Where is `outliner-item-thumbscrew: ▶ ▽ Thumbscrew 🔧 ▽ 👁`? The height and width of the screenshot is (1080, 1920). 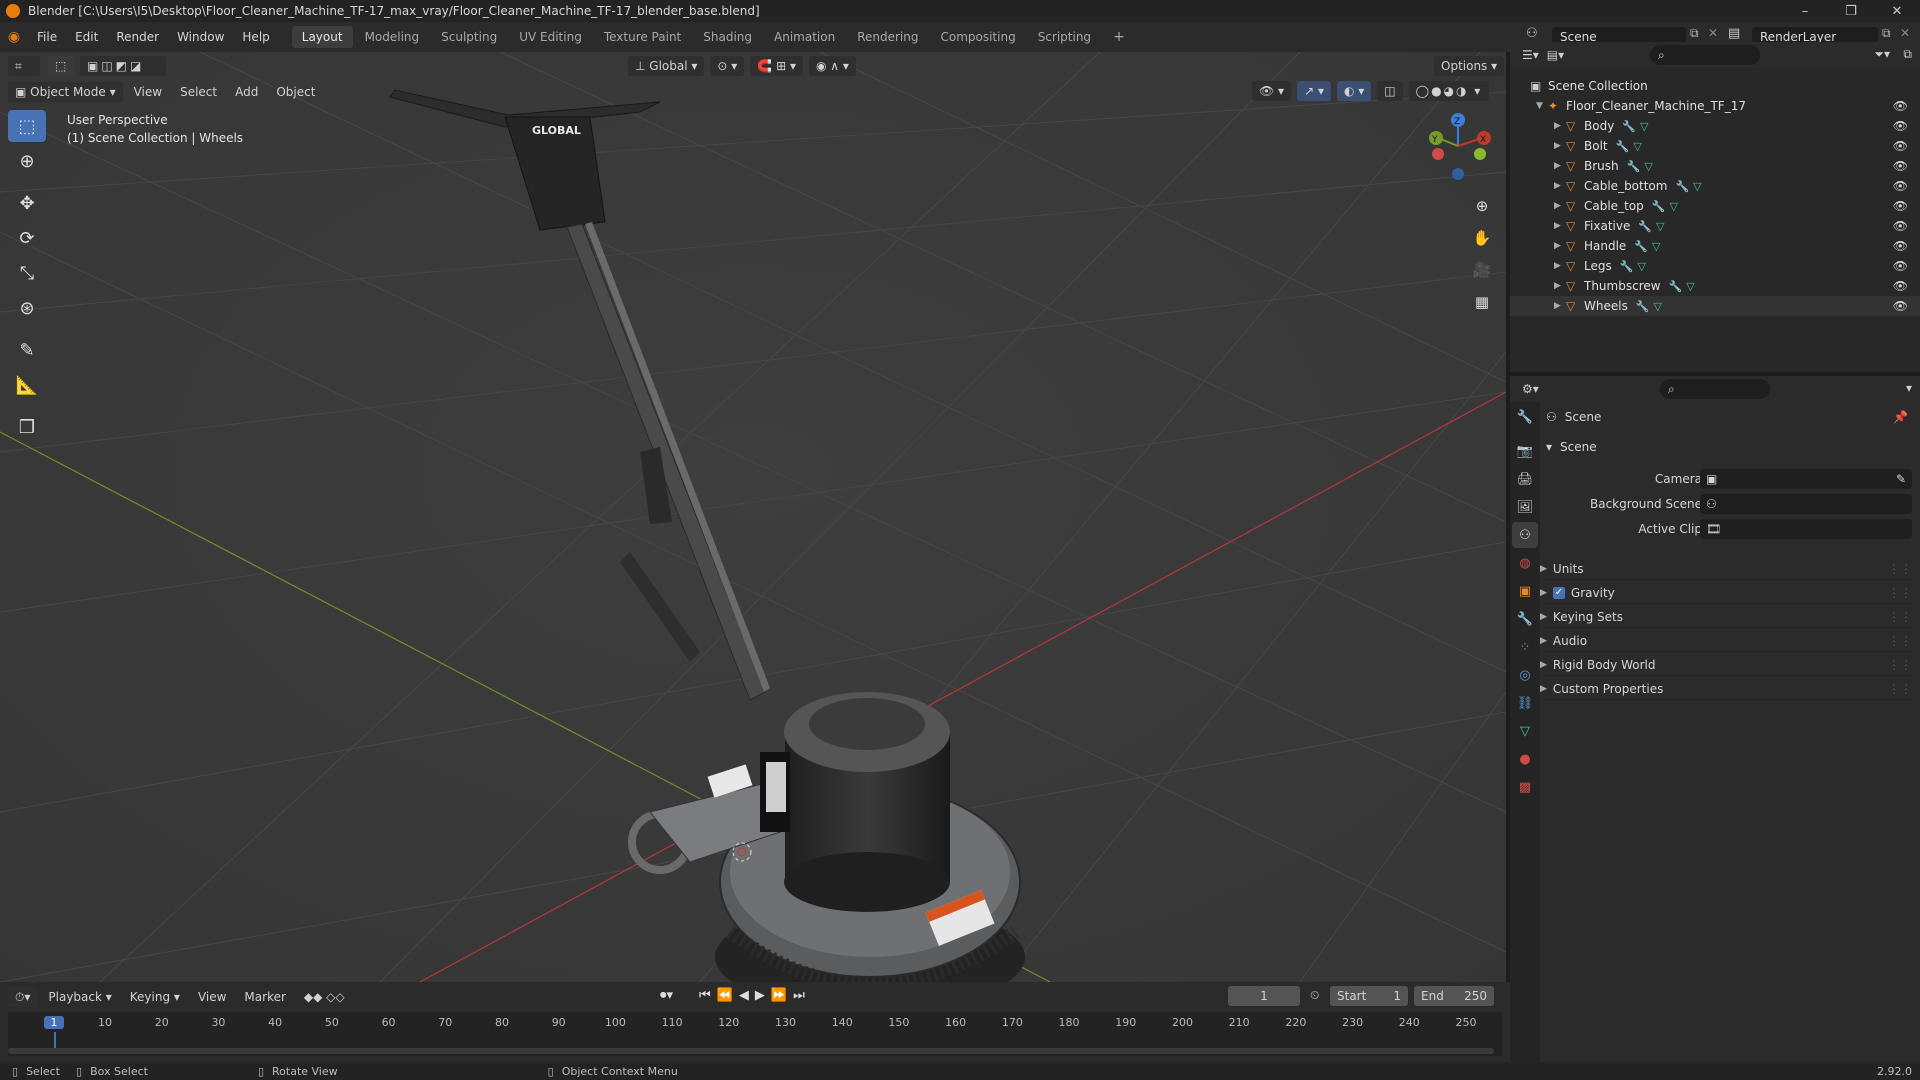 outliner-item-thumbscrew: ▶ ▽ Thumbscrew 🔧 ▽ 👁 is located at coordinates (1715, 286).